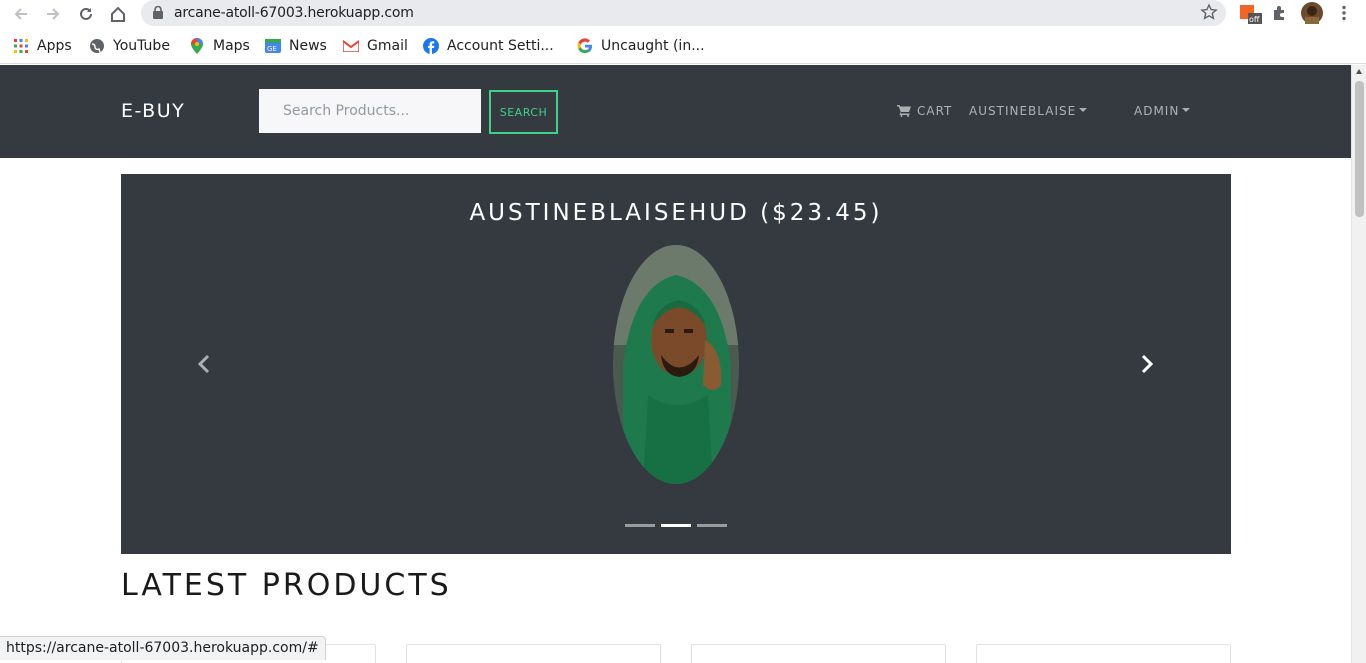  I want to click on search-input, so click(370, 111).